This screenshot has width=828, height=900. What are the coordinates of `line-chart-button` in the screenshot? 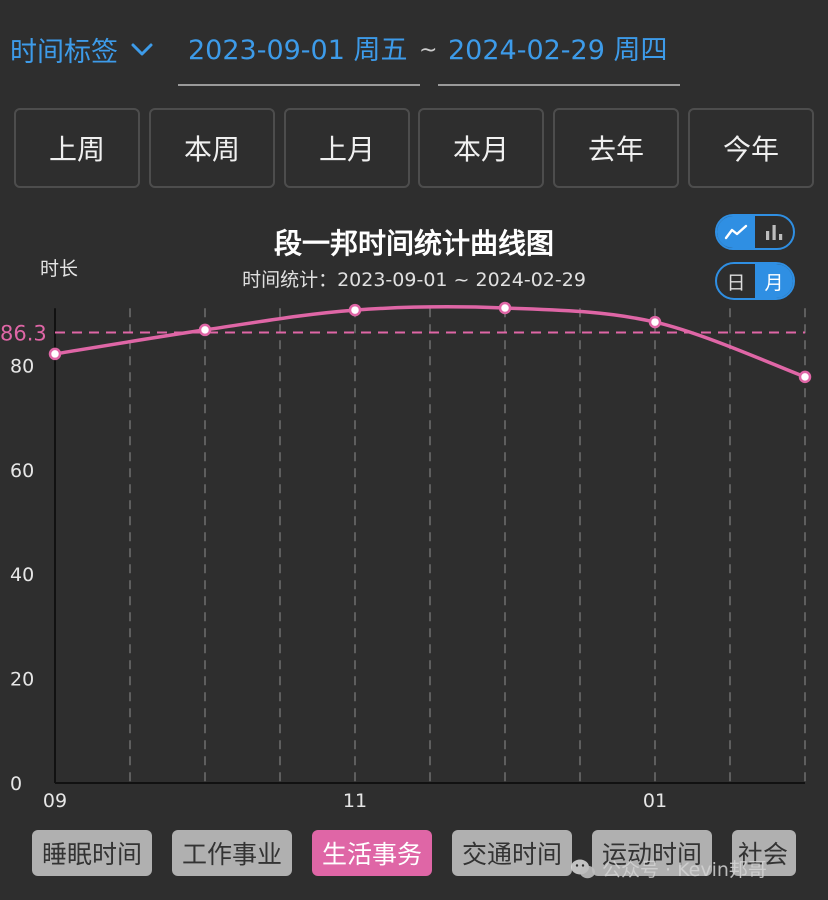 It's located at (736, 232).